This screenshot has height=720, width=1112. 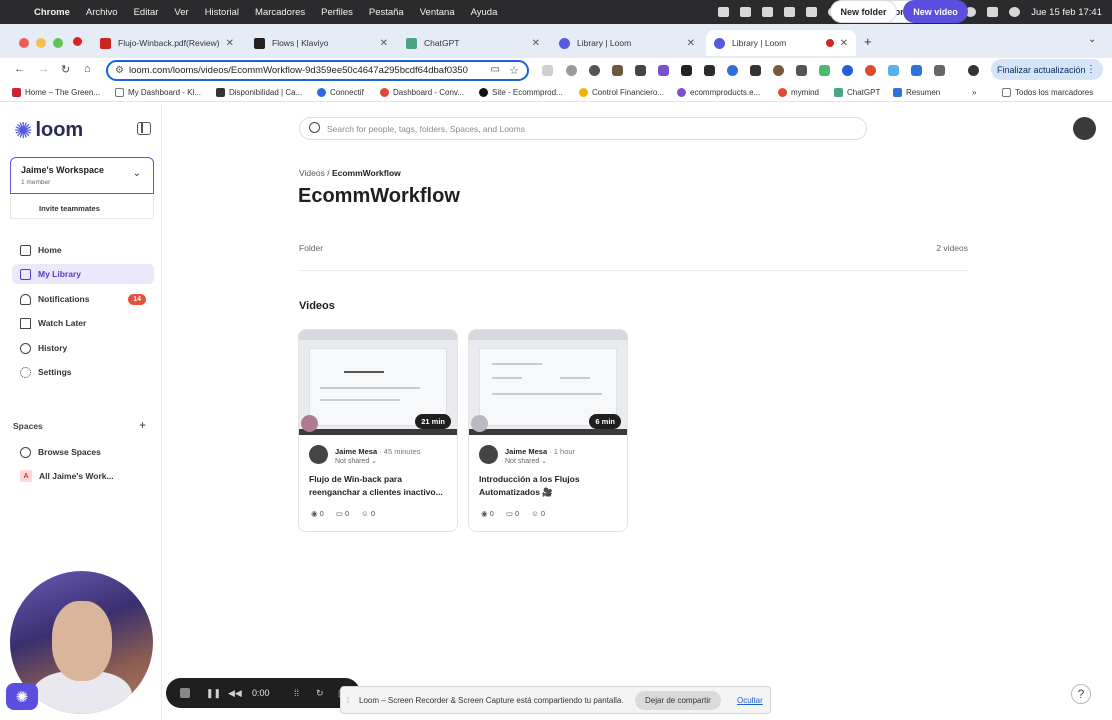 What do you see at coordinates (83, 250) in the screenshot?
I see `sidebar-item-home: Home` at bounding box center [83, 250].